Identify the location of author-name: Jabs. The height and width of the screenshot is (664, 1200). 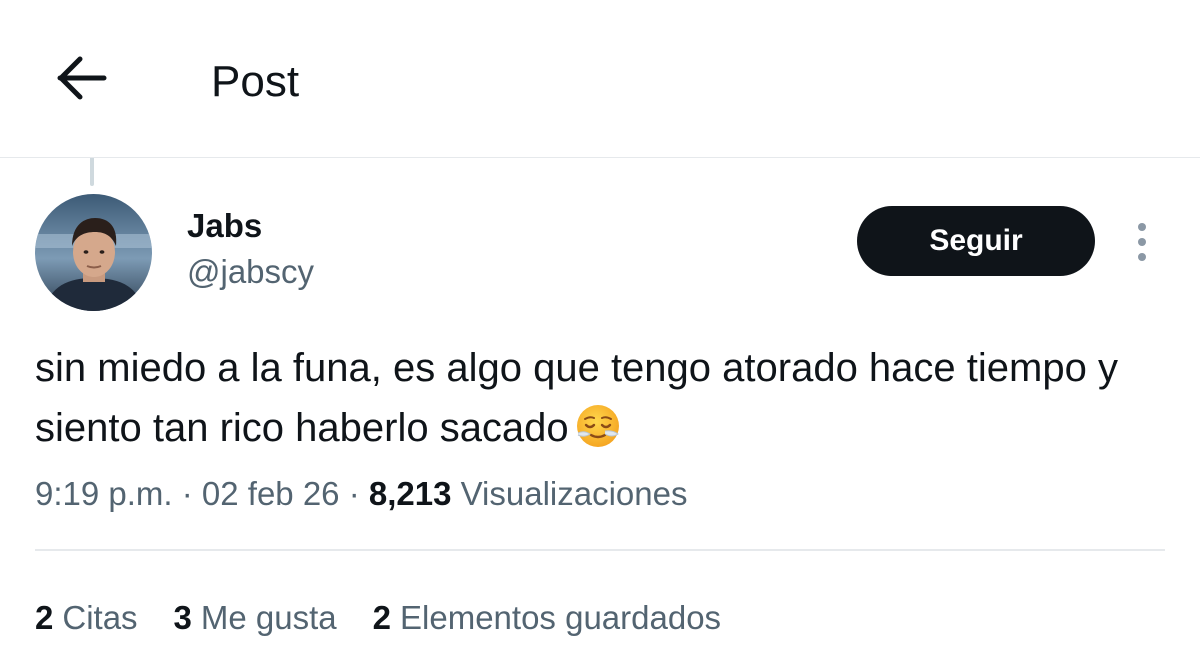
(224, 226).